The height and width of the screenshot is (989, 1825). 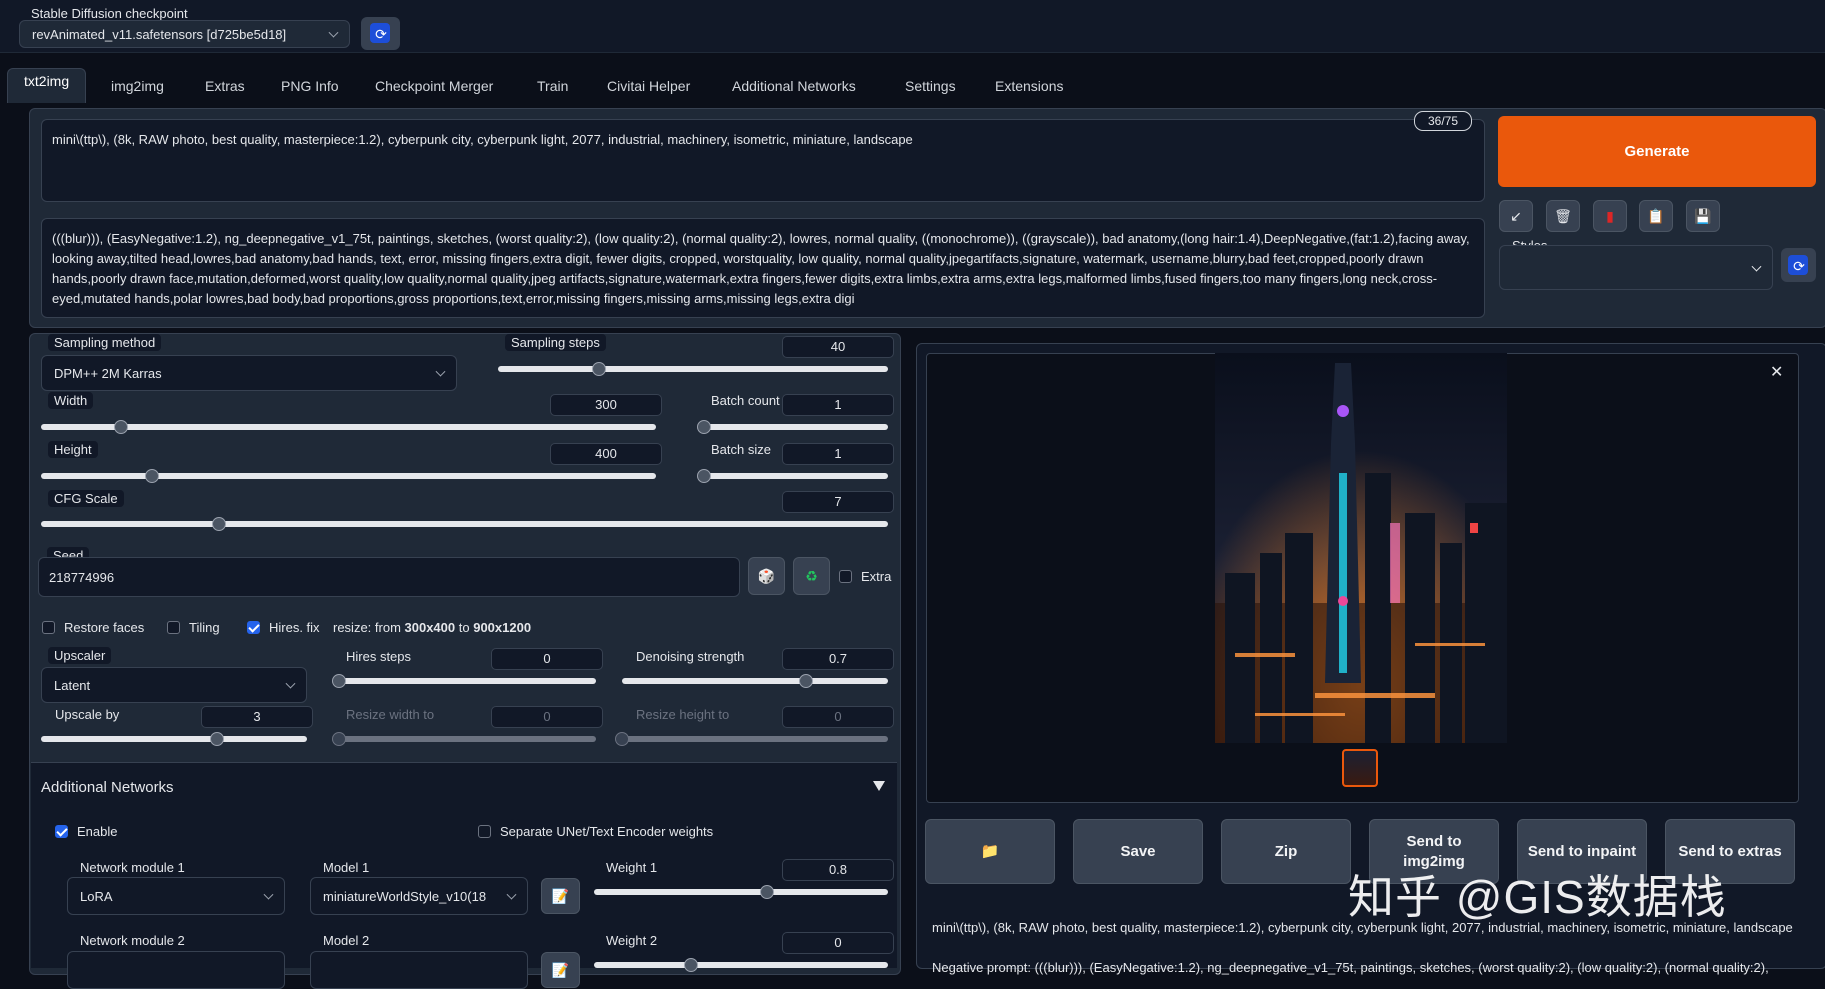 What do you see at coordinates (346, 867) in the screenshot?
I see `model-1-label: Model 1` at bounding box center [346, 867].